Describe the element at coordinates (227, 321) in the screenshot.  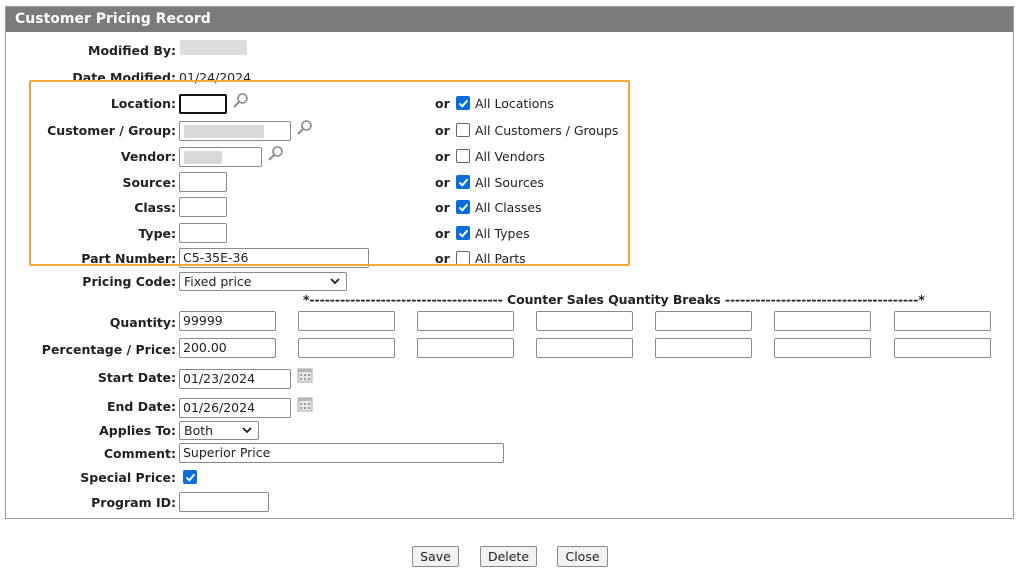
I see `quantity-input: 99999` at that location.